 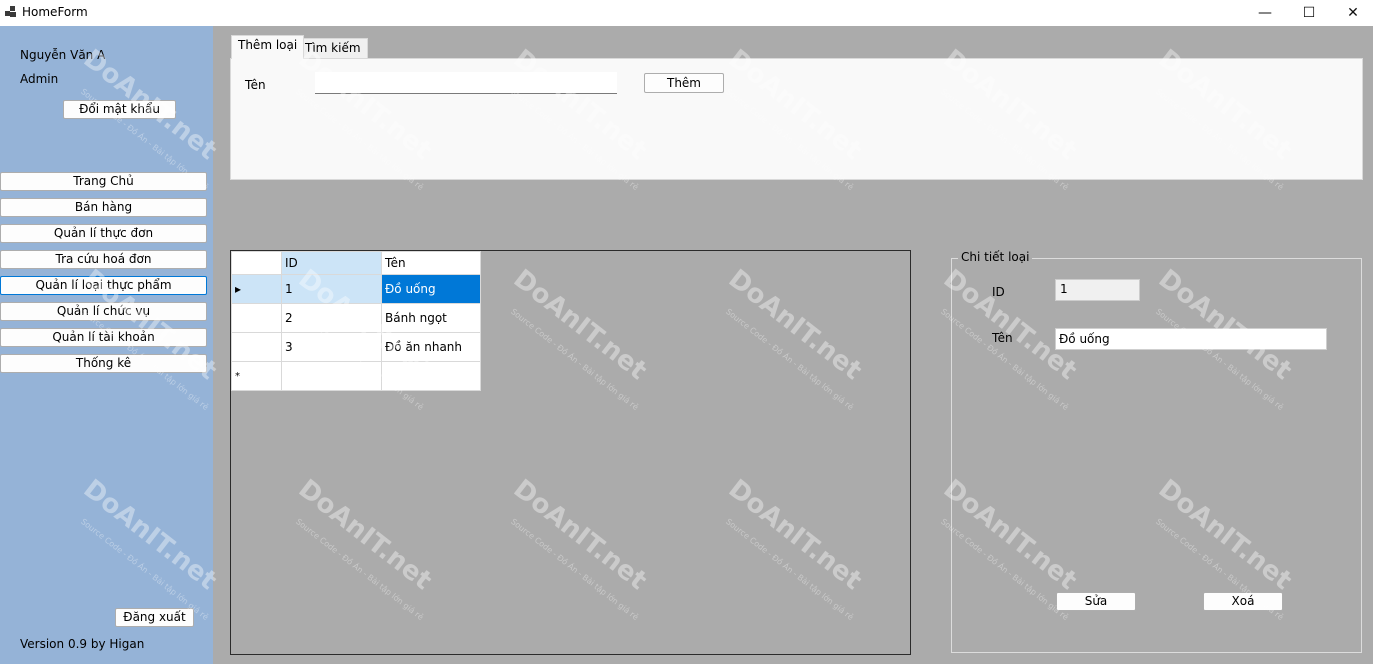 I want to click on nav-home-button: Trang Chủ, so click(x=103, y=181).